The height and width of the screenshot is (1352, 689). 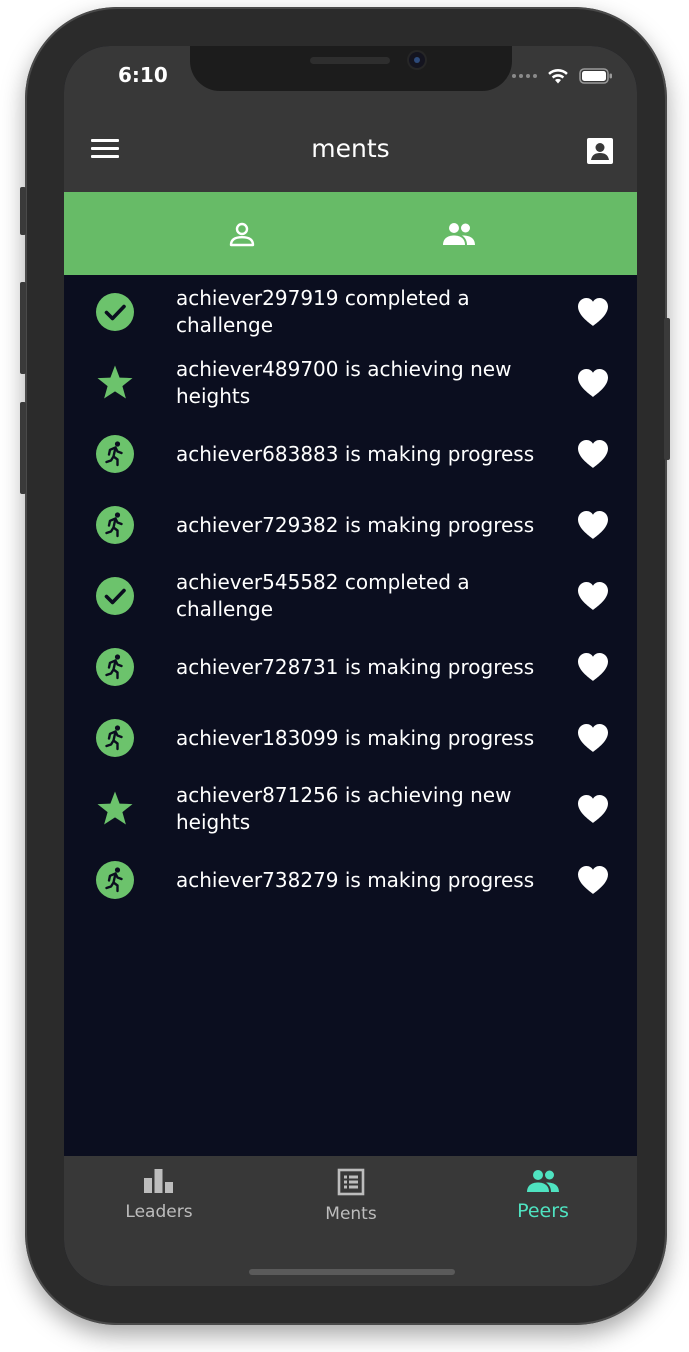 What do you see at coordinates (351, 1214) in the screenshot?
I see `nav-label-ments: Ments` at bounding box center [351, 1214].